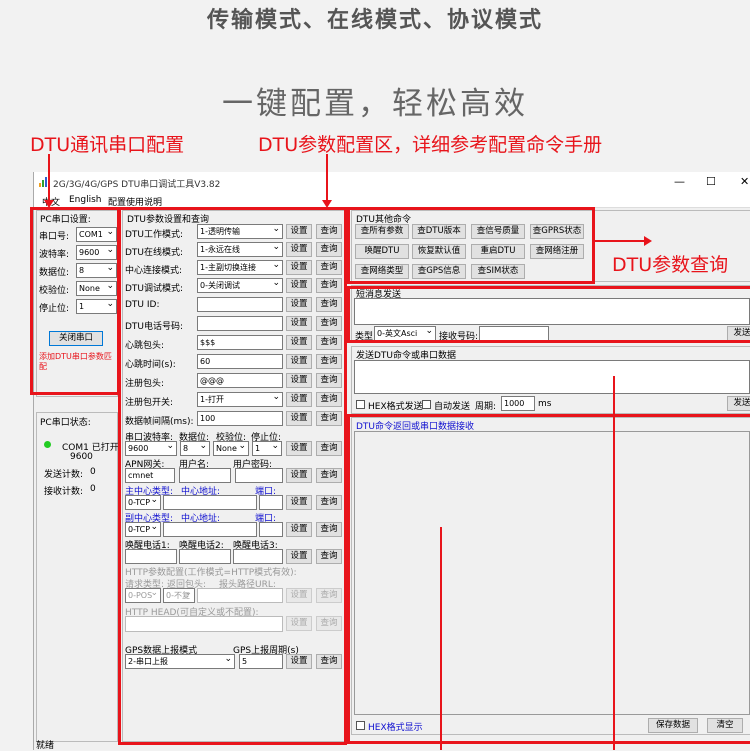  Describe the element at coordinates (679, 181) in the screenshot. I see `minimize-button: —` at that location.